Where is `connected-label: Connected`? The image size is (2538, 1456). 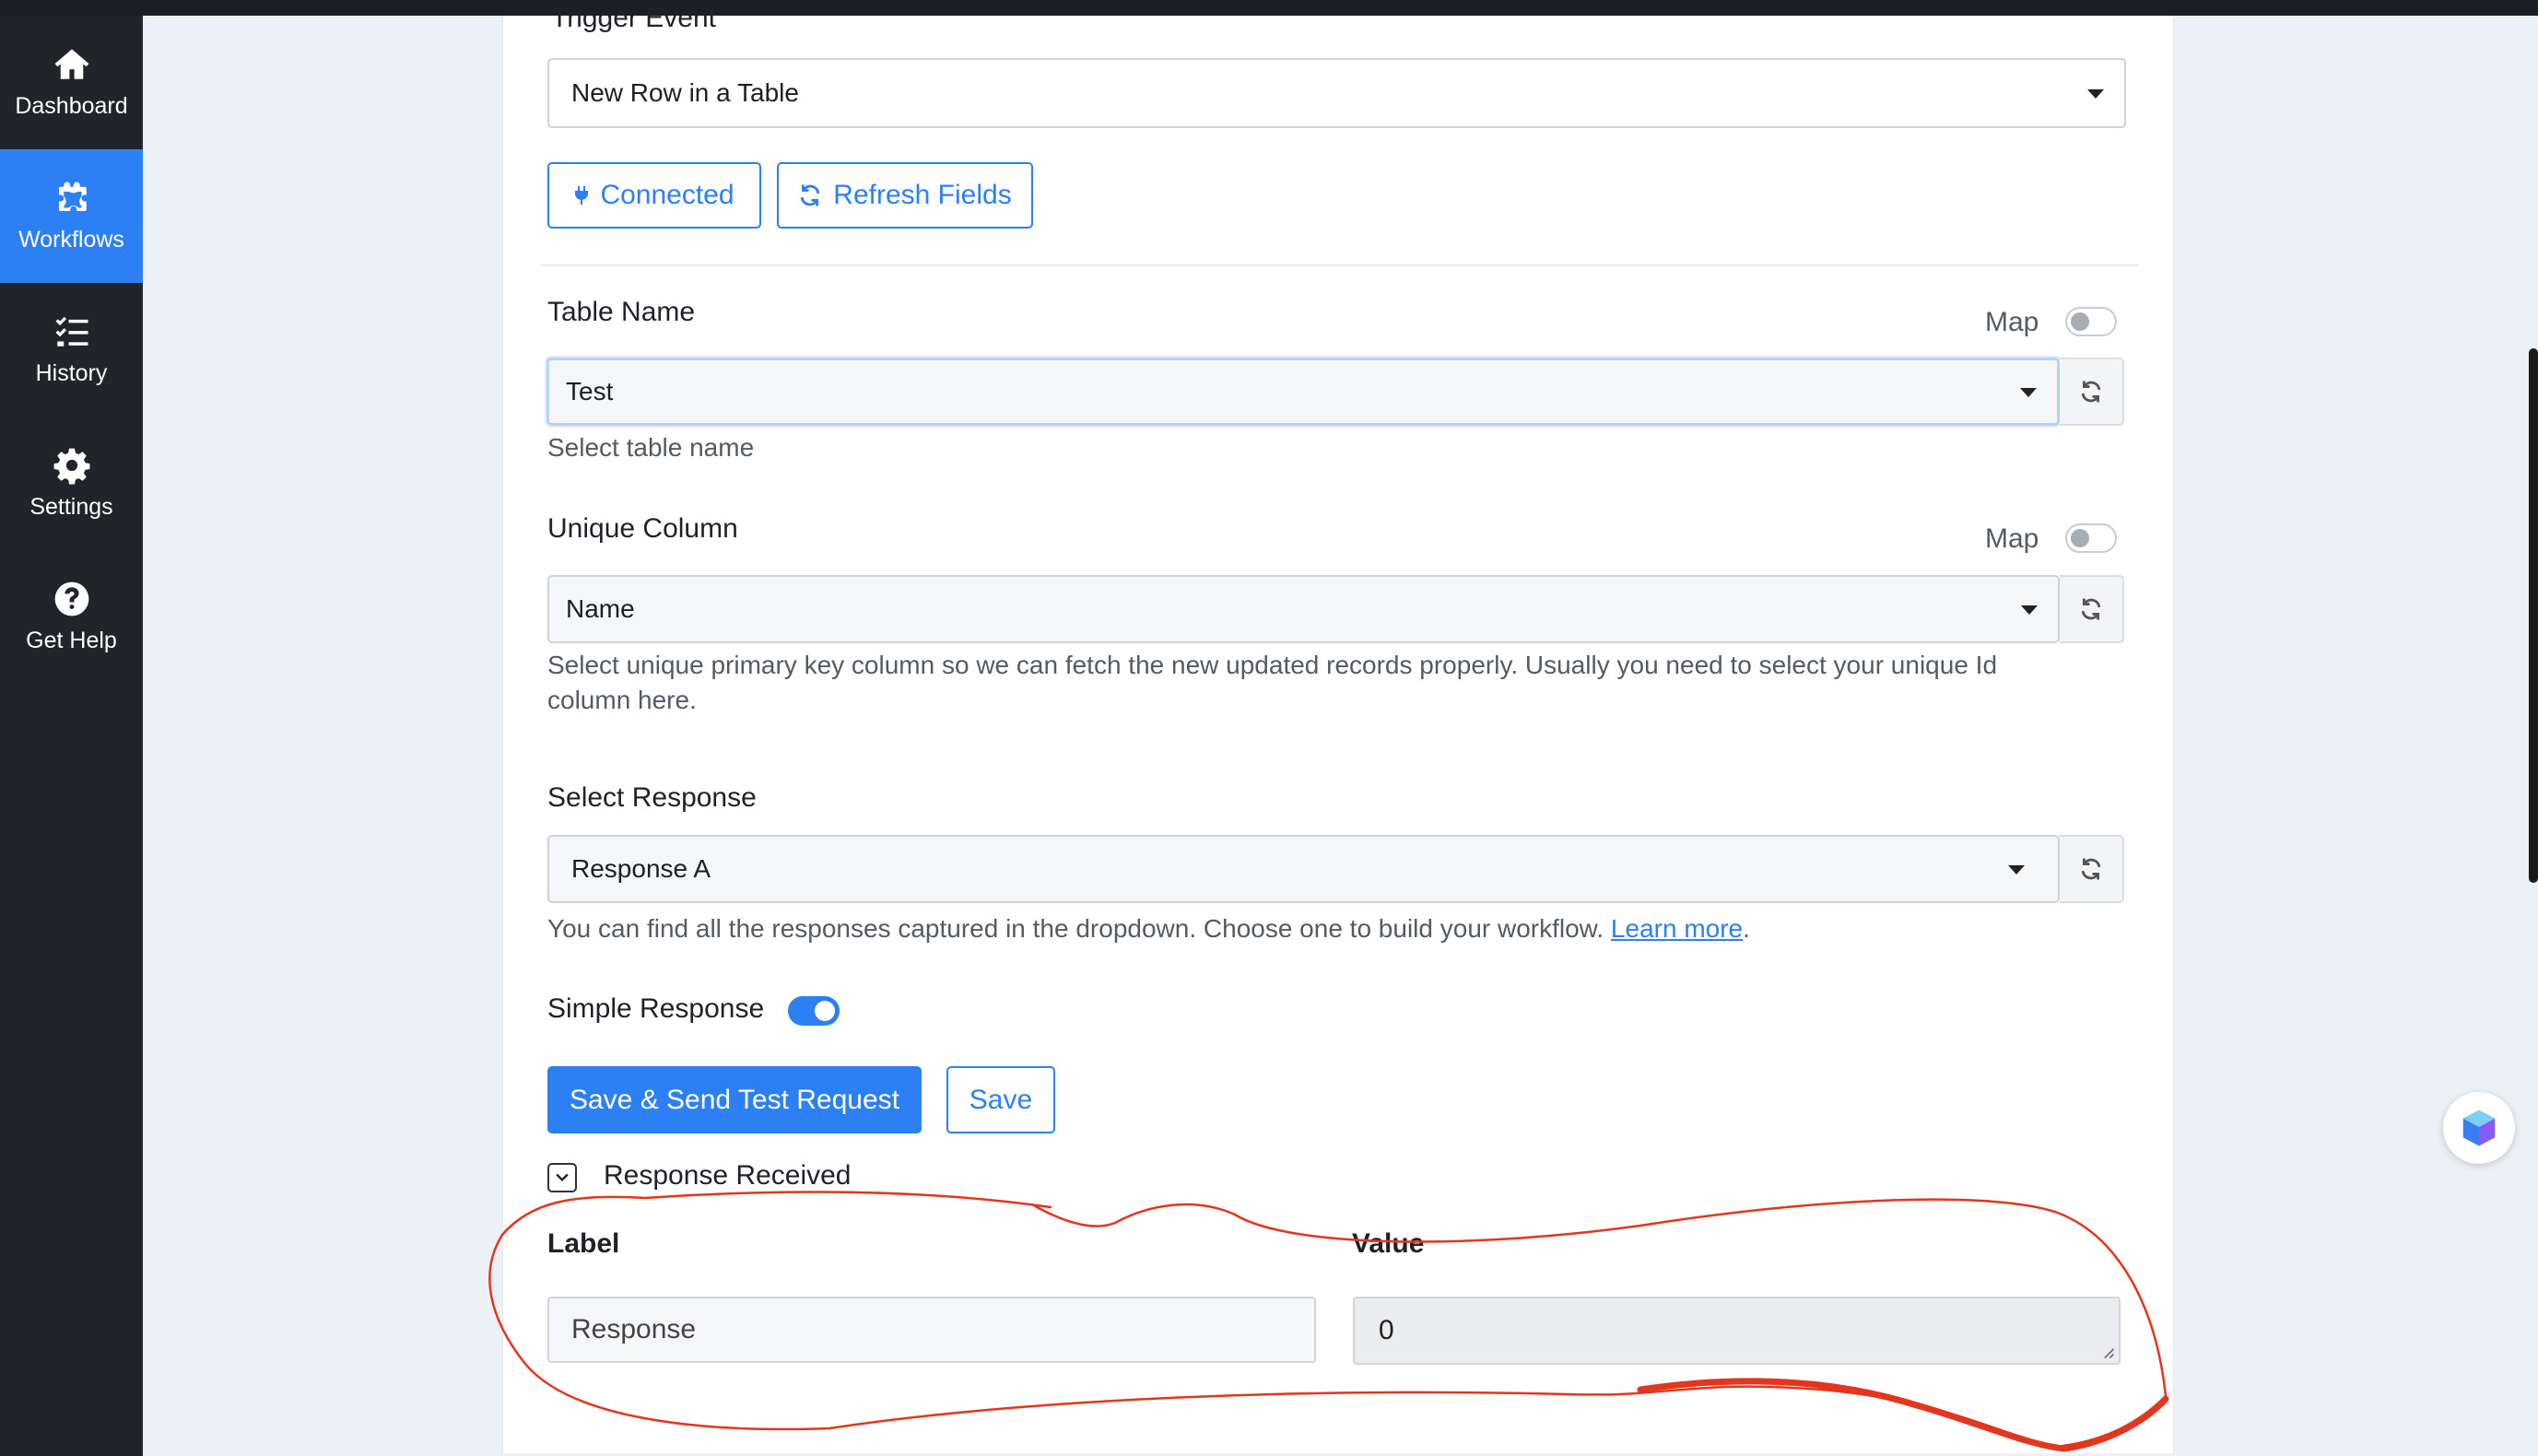
connected-label: Connected is located at coordinates (667, 195).